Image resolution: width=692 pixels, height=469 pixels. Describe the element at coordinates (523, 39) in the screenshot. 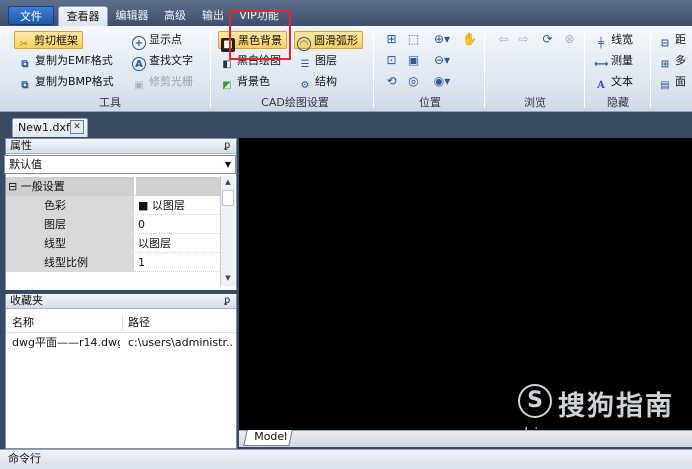

I see `forward-arrow-icon: ⇨` at that location.